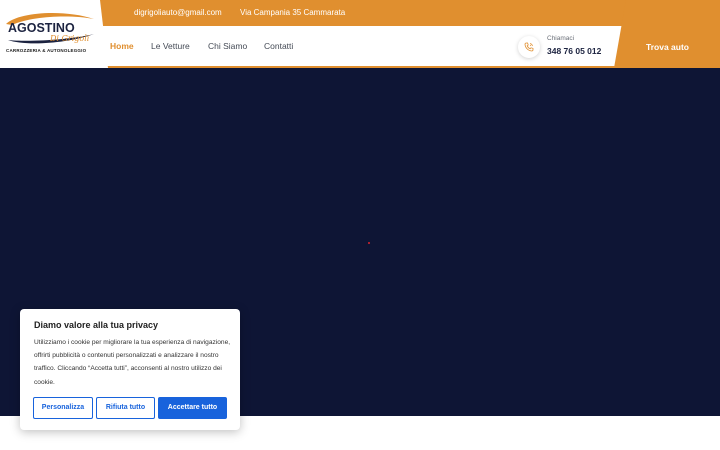 The width and height of the screenshot is (720, 450). Describe the element at coordinates (122, 47) in the screenshot. I see `nav-home: Home` at that location.